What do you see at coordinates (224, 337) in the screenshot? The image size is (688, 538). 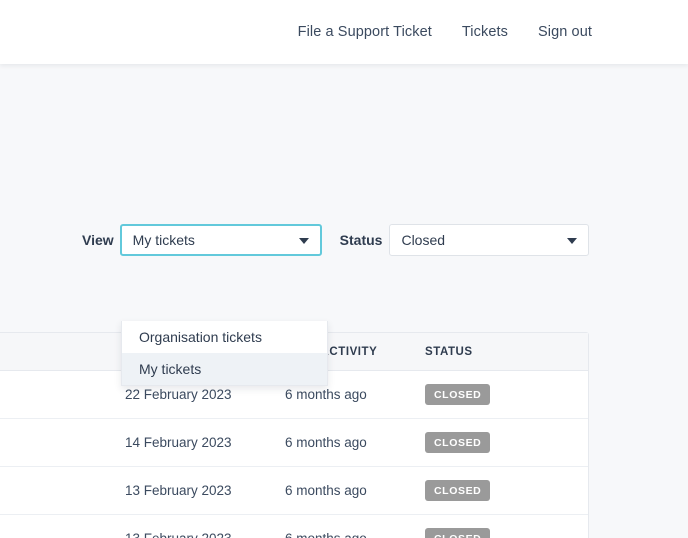 I see `dropdown-option-organisation-tickets: Organisation tickets` at bounding box center [224, 337].